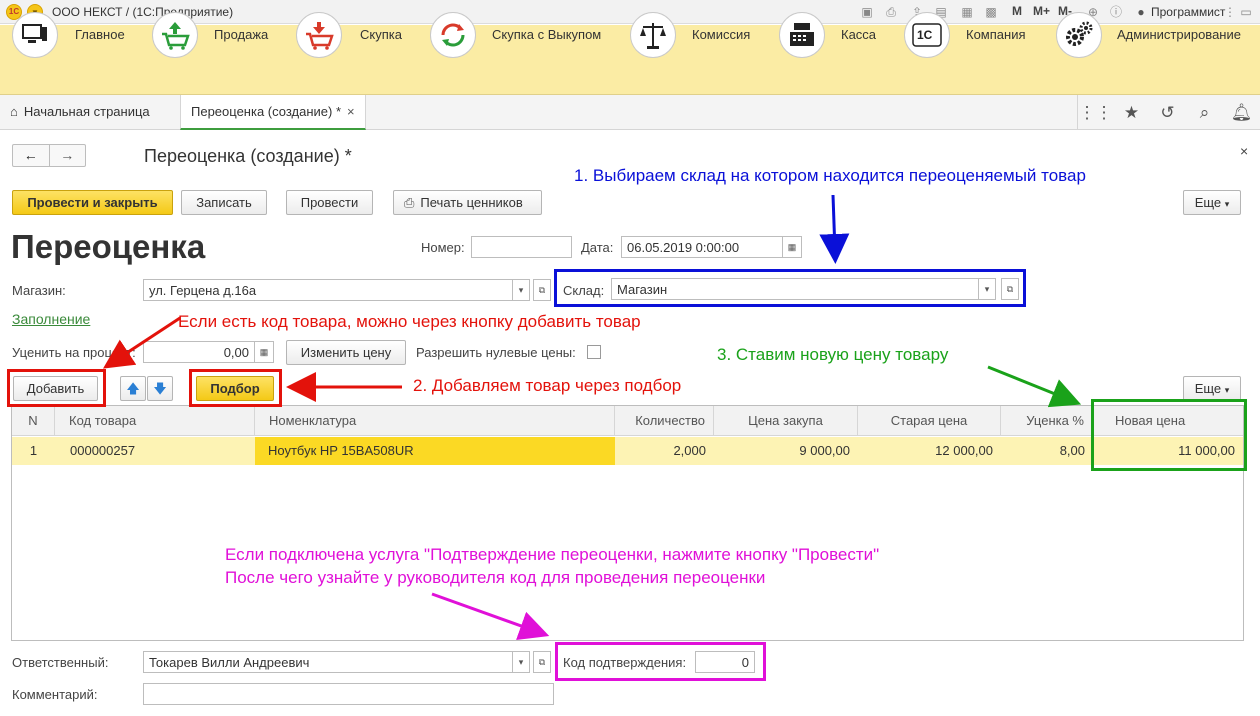  What do you see at coordinates (1034, 386) in the screenshot?
I see `arrow-step3` at bounding box center [1034, 386].